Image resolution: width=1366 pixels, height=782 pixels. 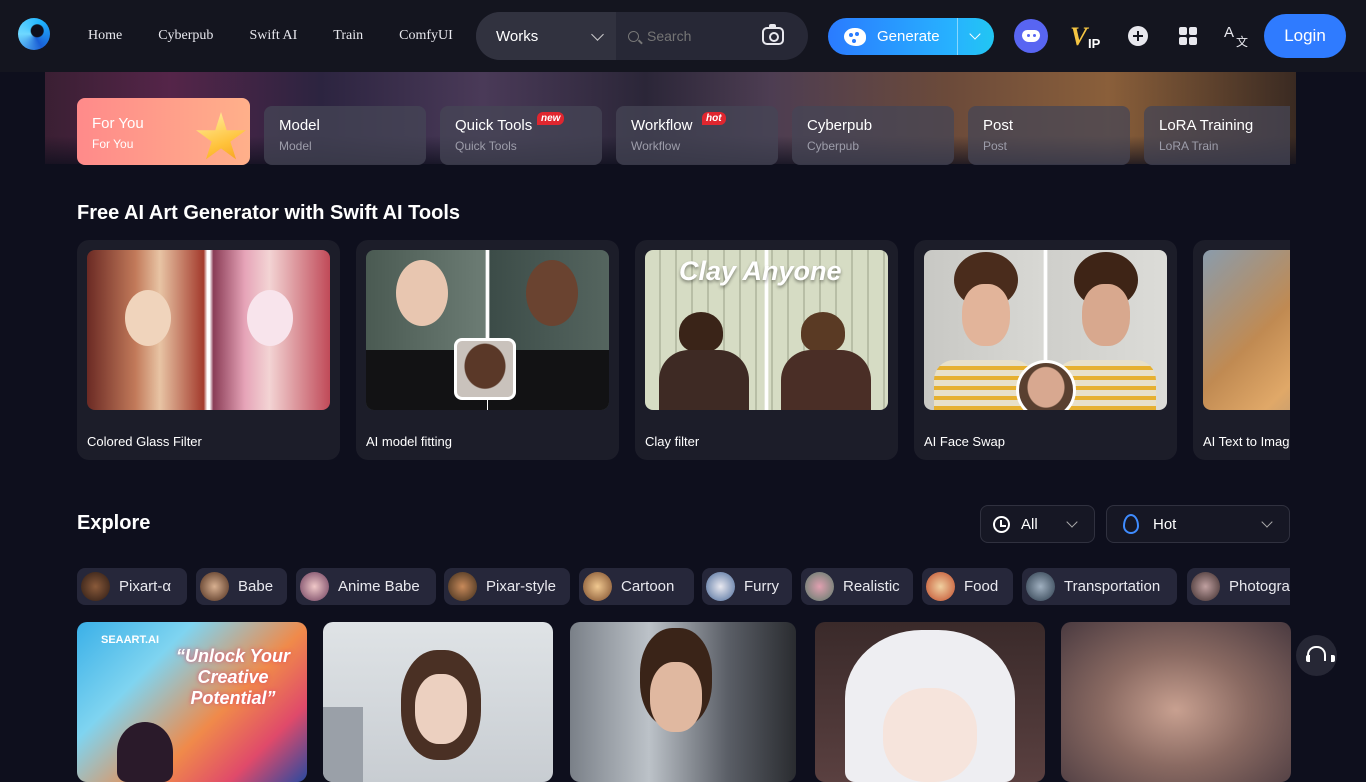 What do you see at coordinates (256, 586) in the screenshot?
I see `tag-label: Babe` at bounding box center [256, 586].